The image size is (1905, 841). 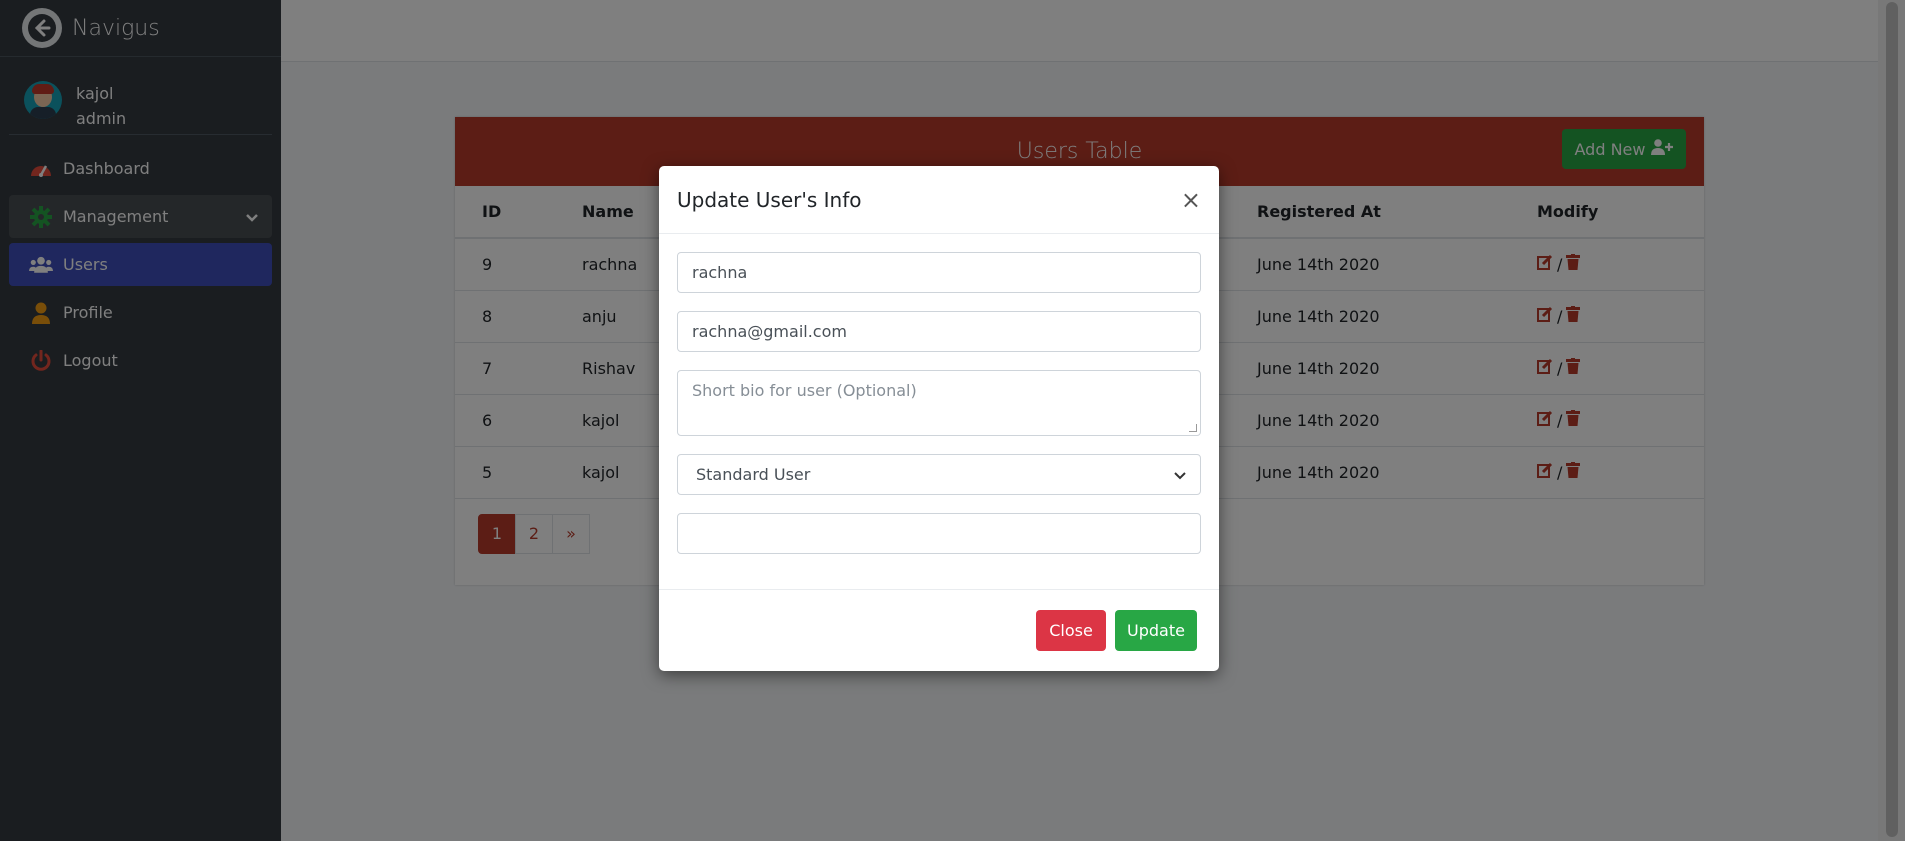 What do you see at coordinates (939, 331) in the screenshot?
I see `email-field: rachna@gmail.com` at bounding box center [939, 331].